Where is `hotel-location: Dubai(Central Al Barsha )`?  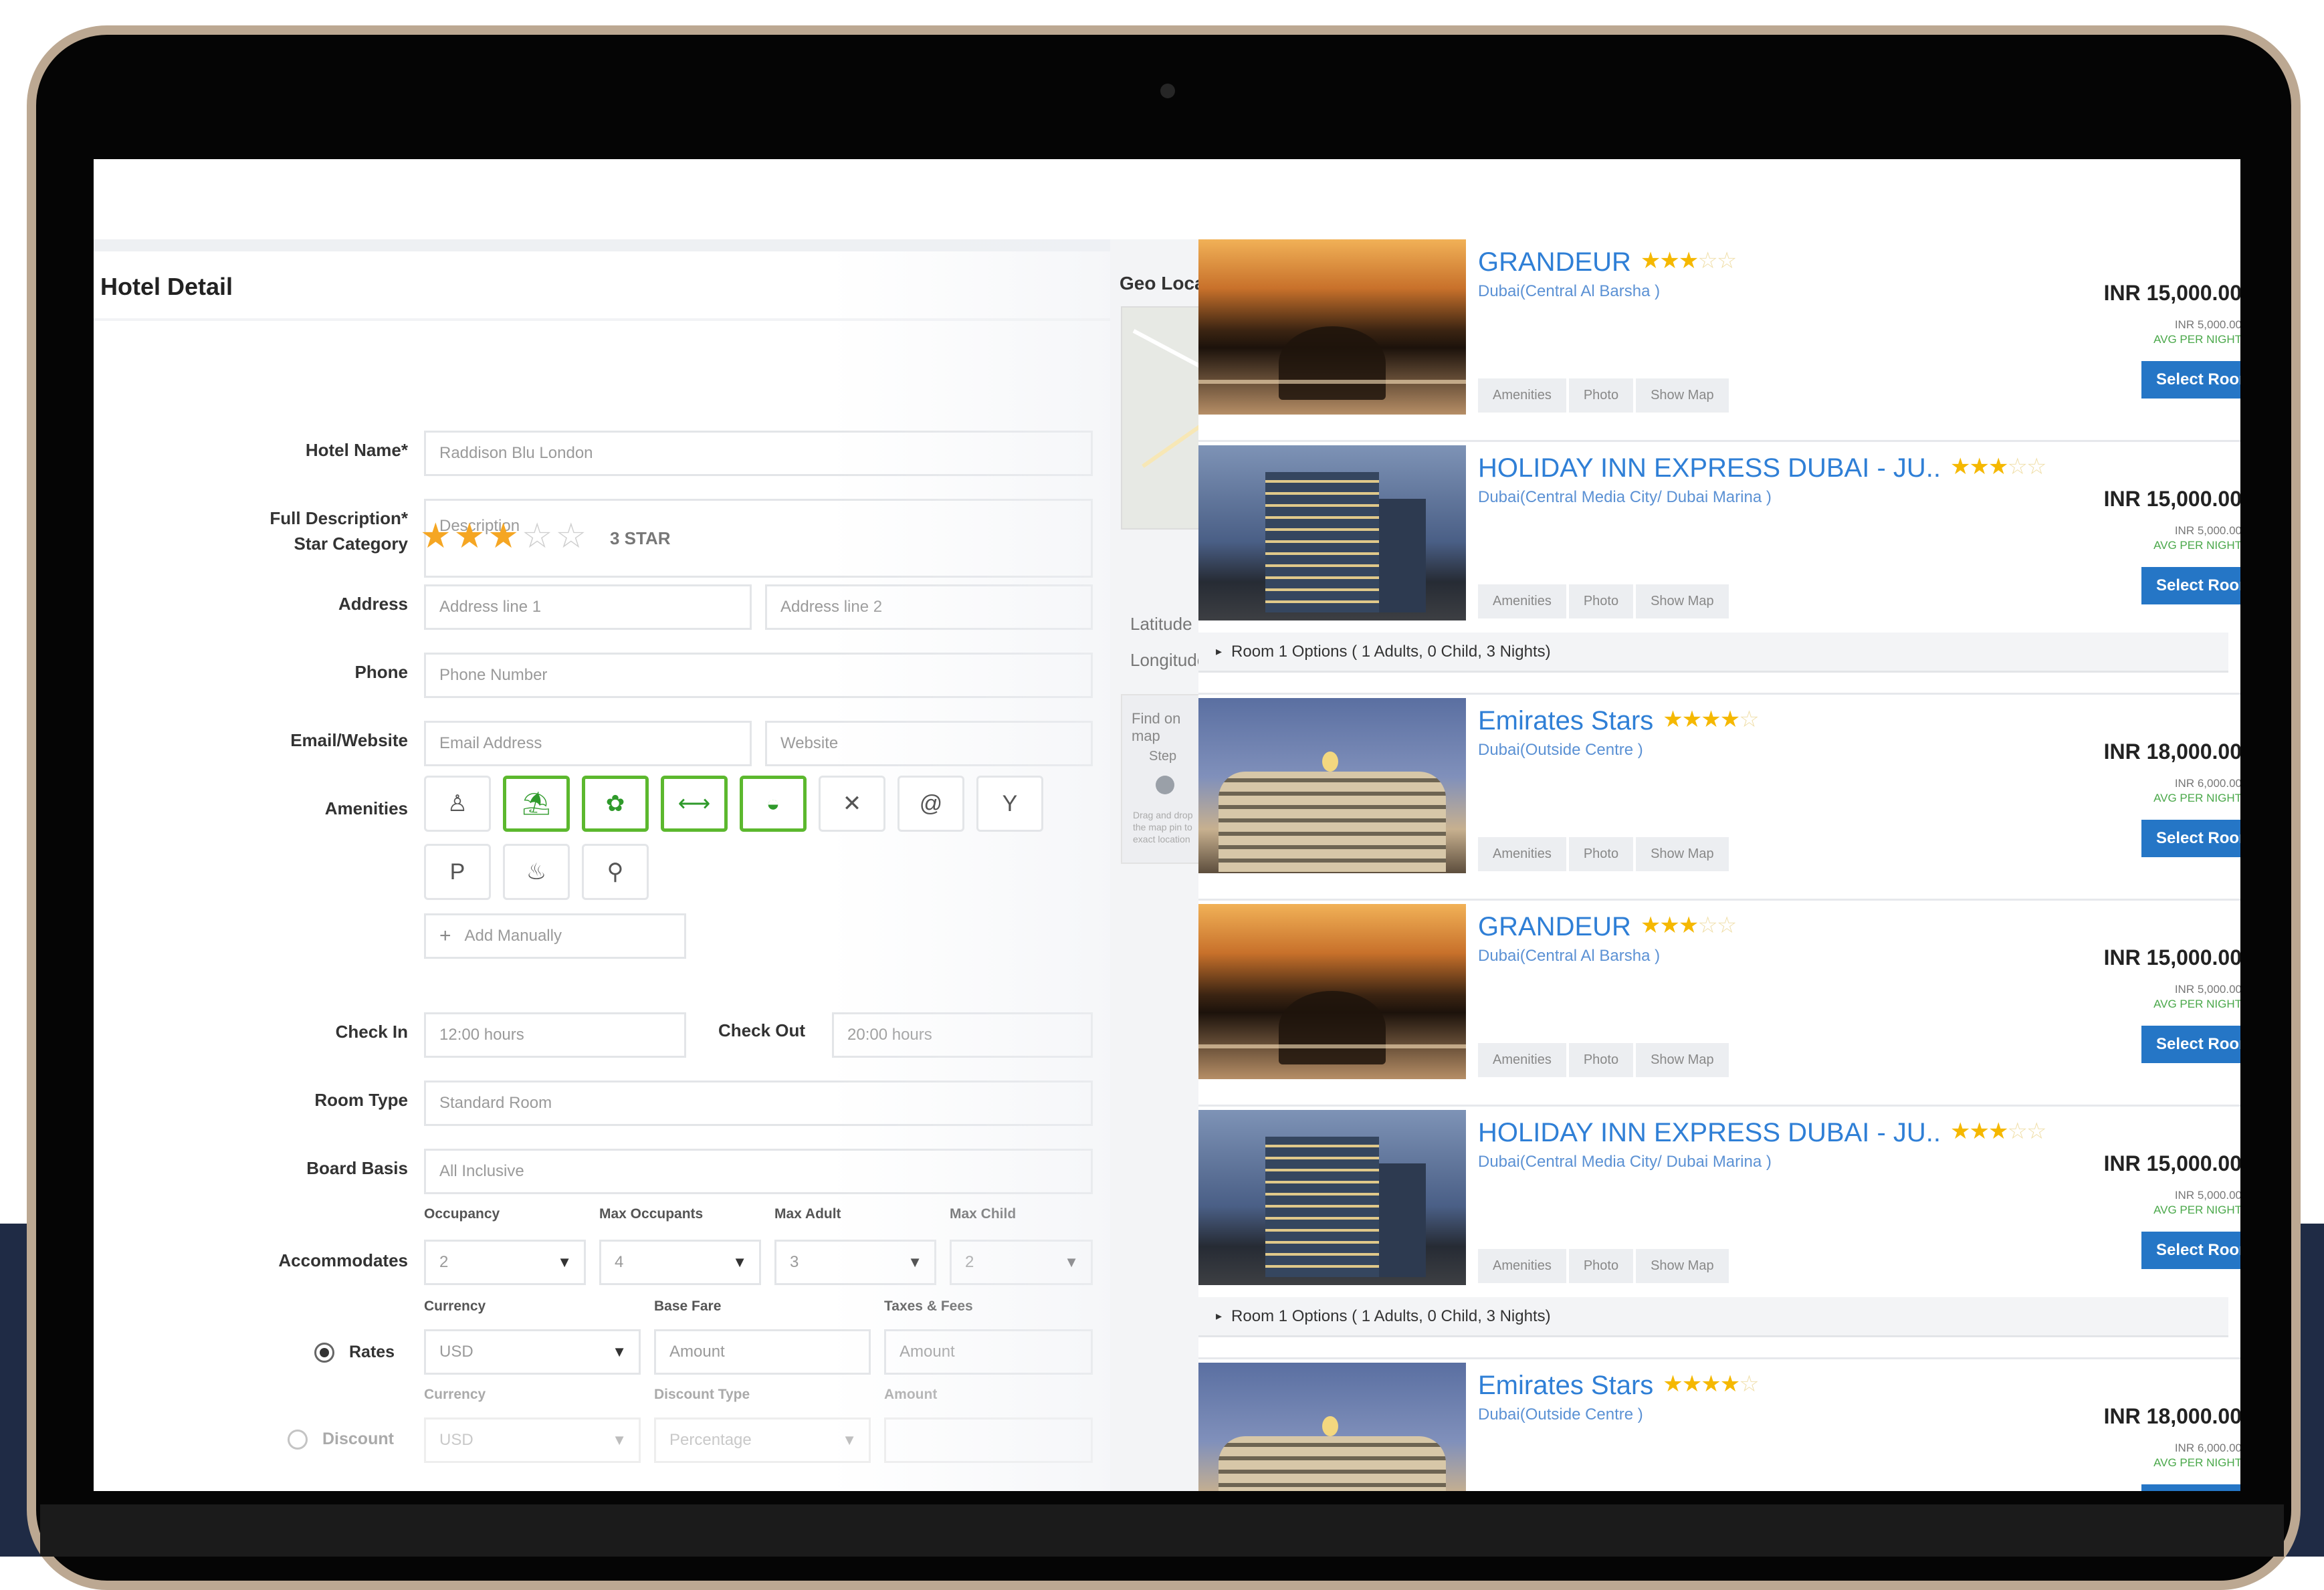
hotel-location: Dubai(Central Al Barsha ) is located at coordinates (1569, 291).